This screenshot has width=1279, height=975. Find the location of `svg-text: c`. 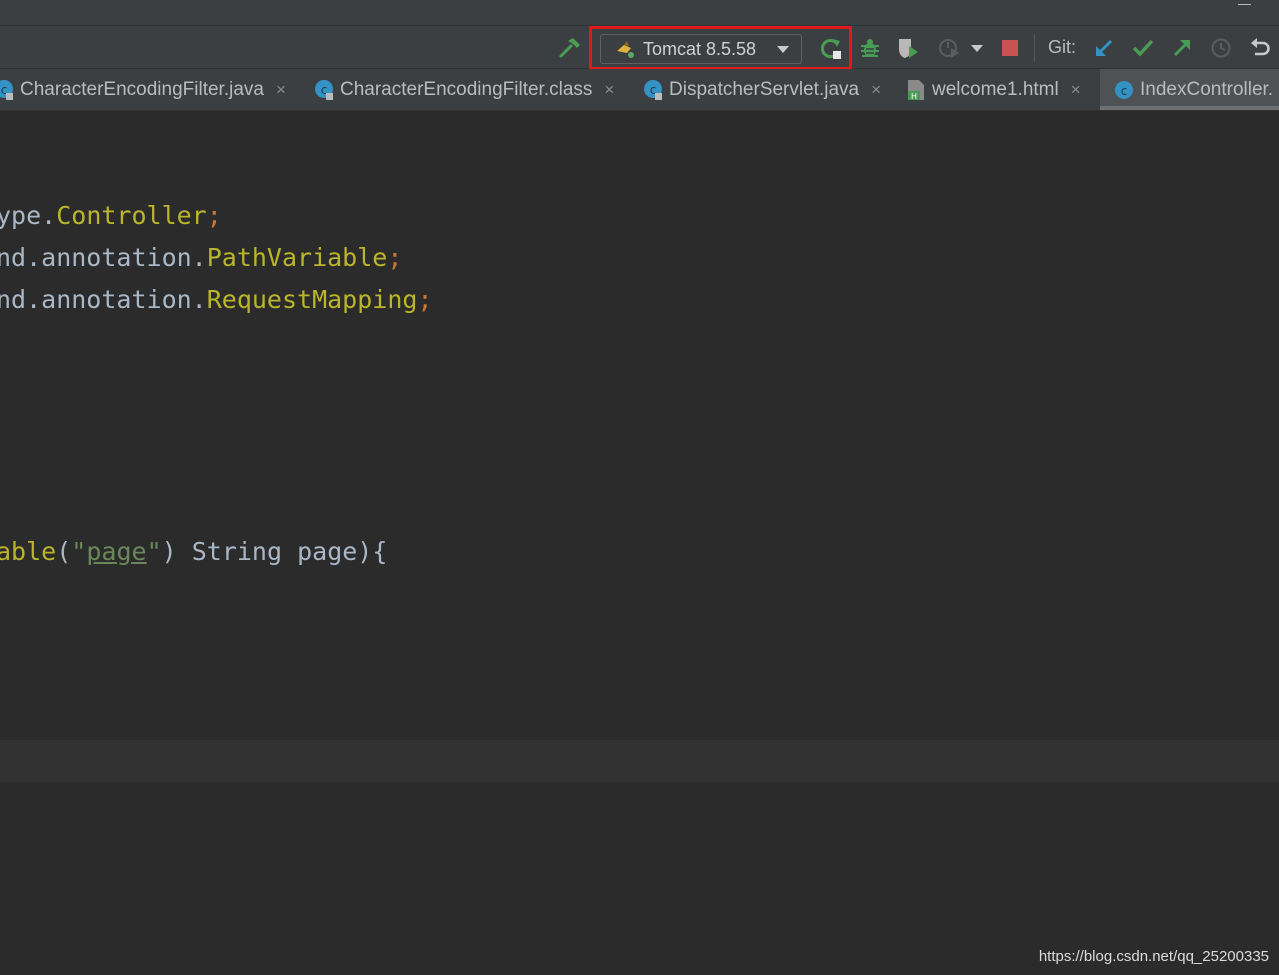

svg-text: c is located at coordinates (1124, 91).